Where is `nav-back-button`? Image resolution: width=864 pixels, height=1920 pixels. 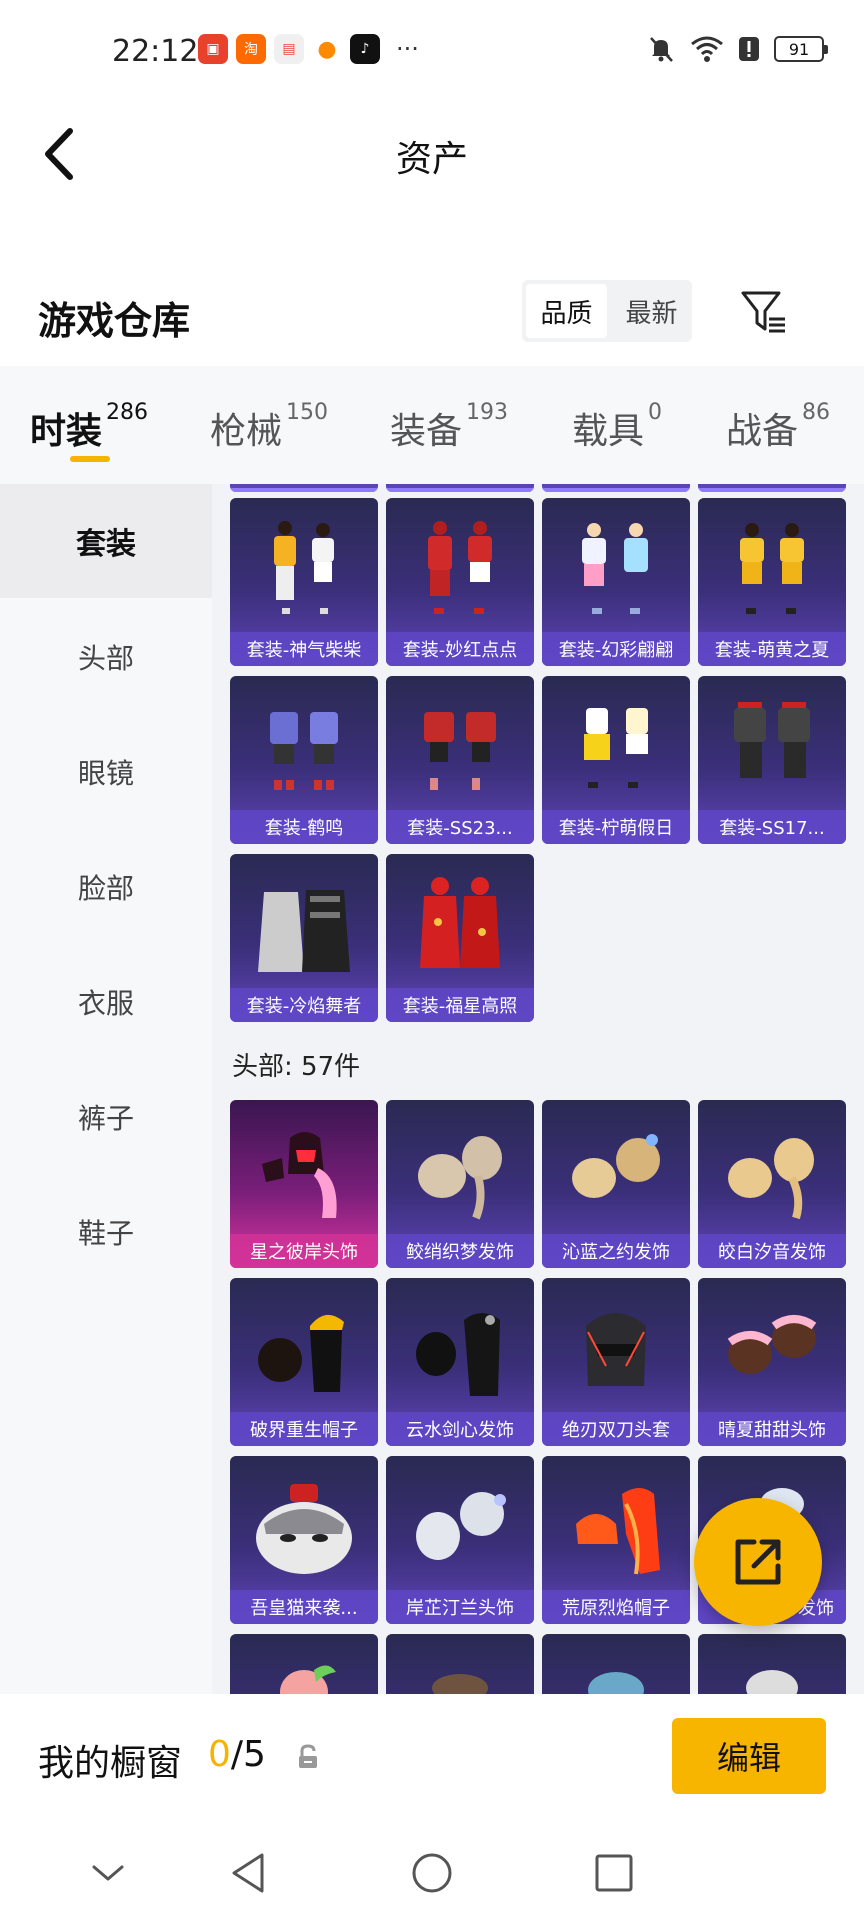 nav-back-button is located at coordinates (248, 1873).